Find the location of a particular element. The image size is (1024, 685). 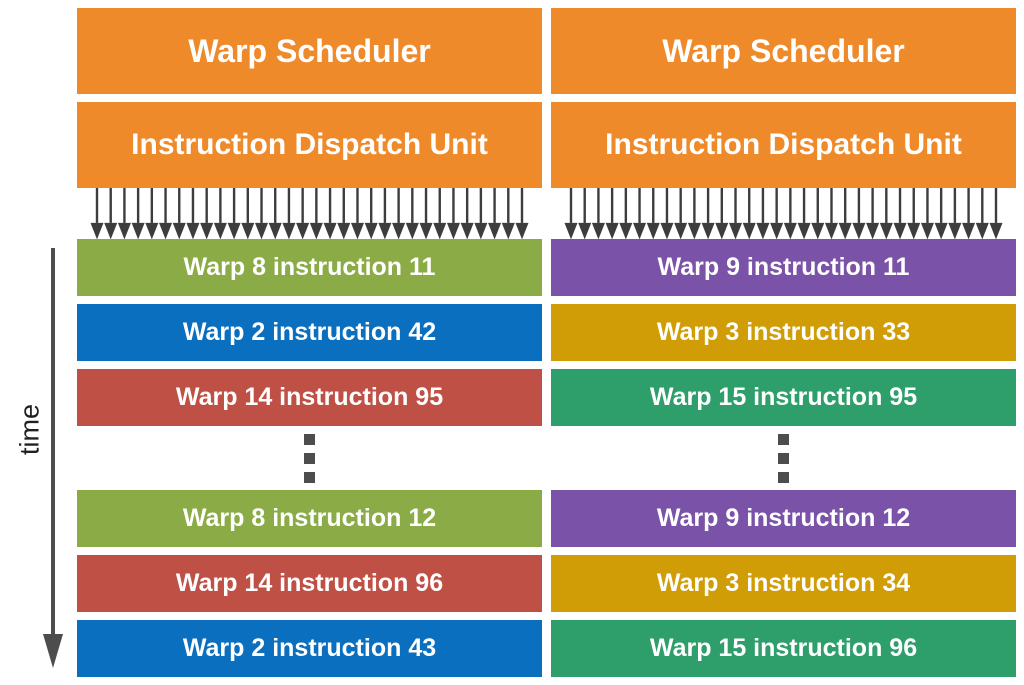

warp-instruction-row: Warp 15 instruction 95 is located at coordinates (783, 398).